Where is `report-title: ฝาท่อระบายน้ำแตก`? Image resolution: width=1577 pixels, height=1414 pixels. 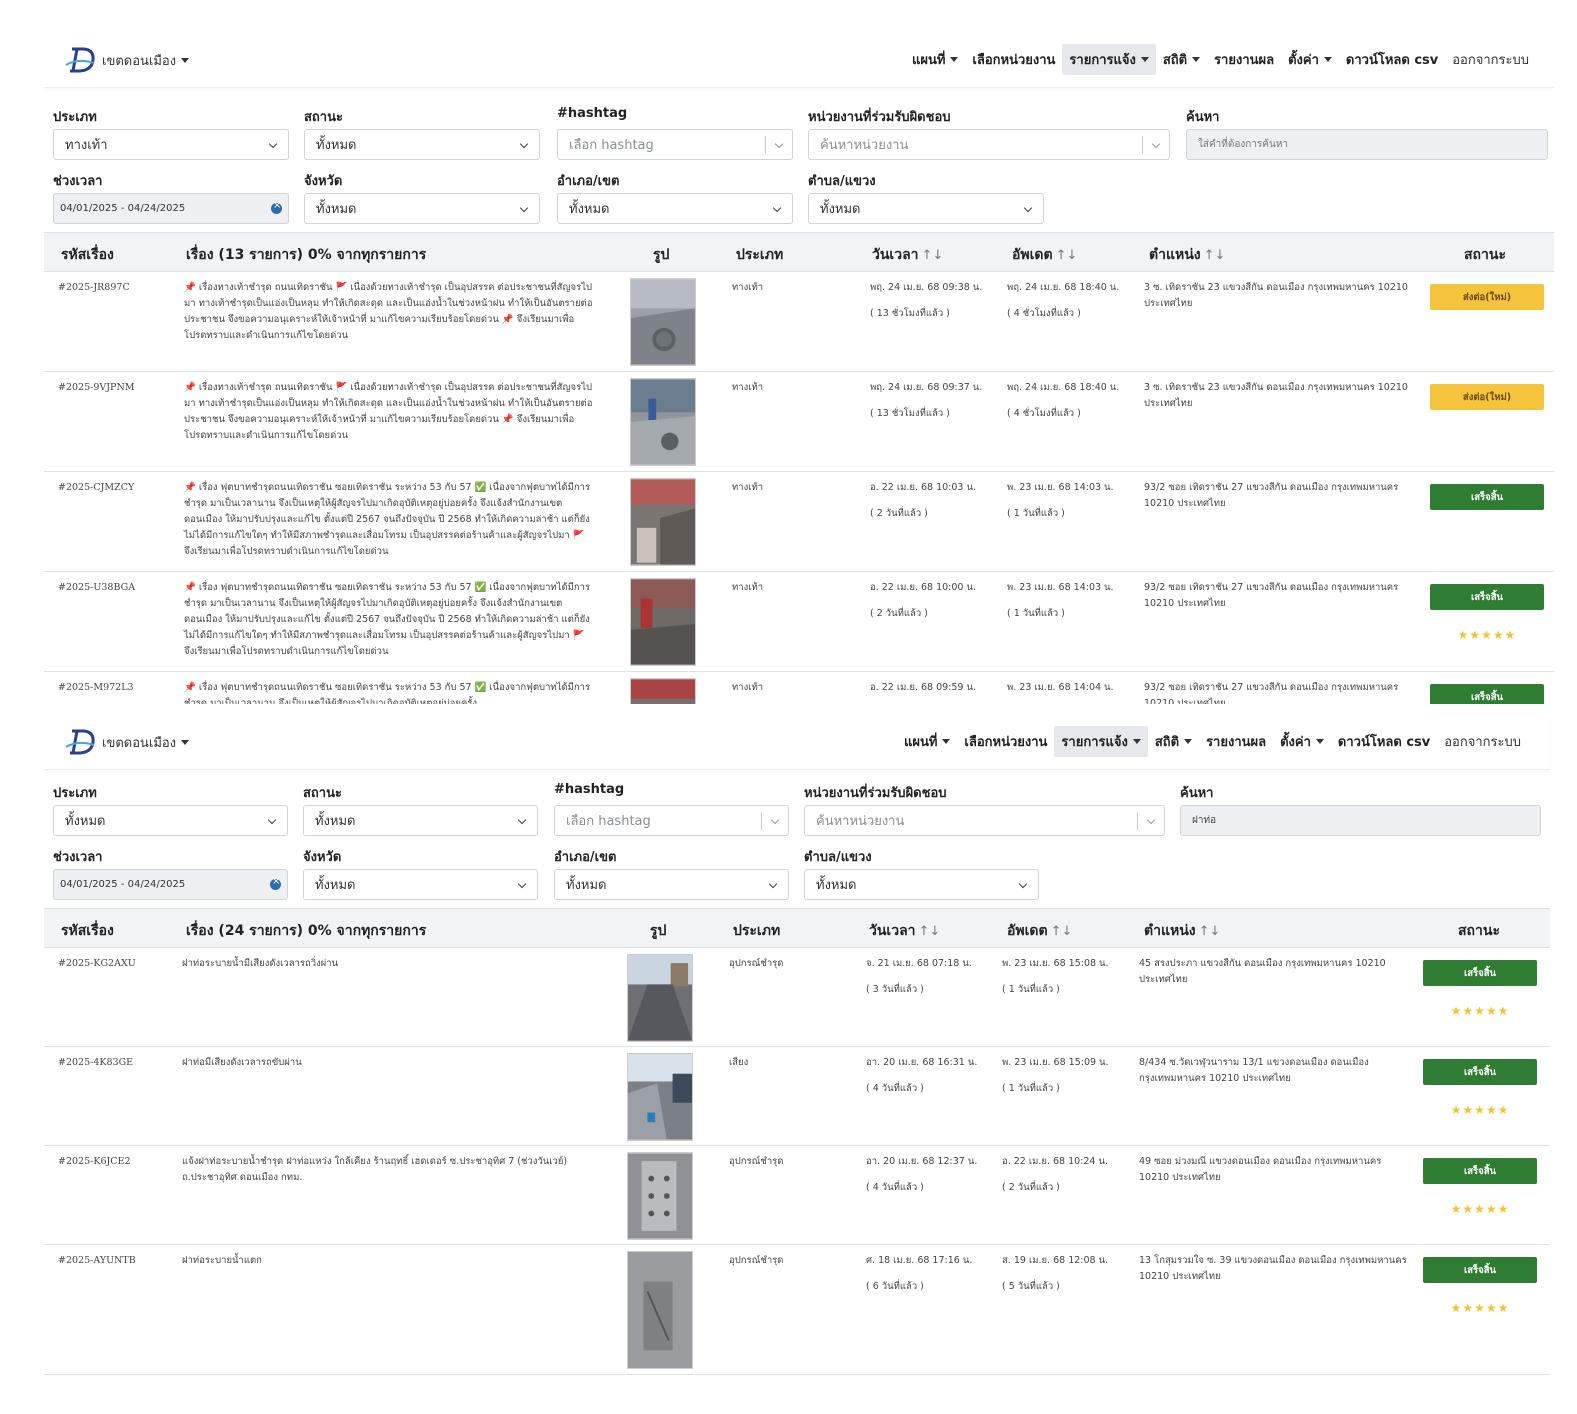
report-title: ฝาท่อระบายน้ำแตก is located at coordinates (222, 1260).